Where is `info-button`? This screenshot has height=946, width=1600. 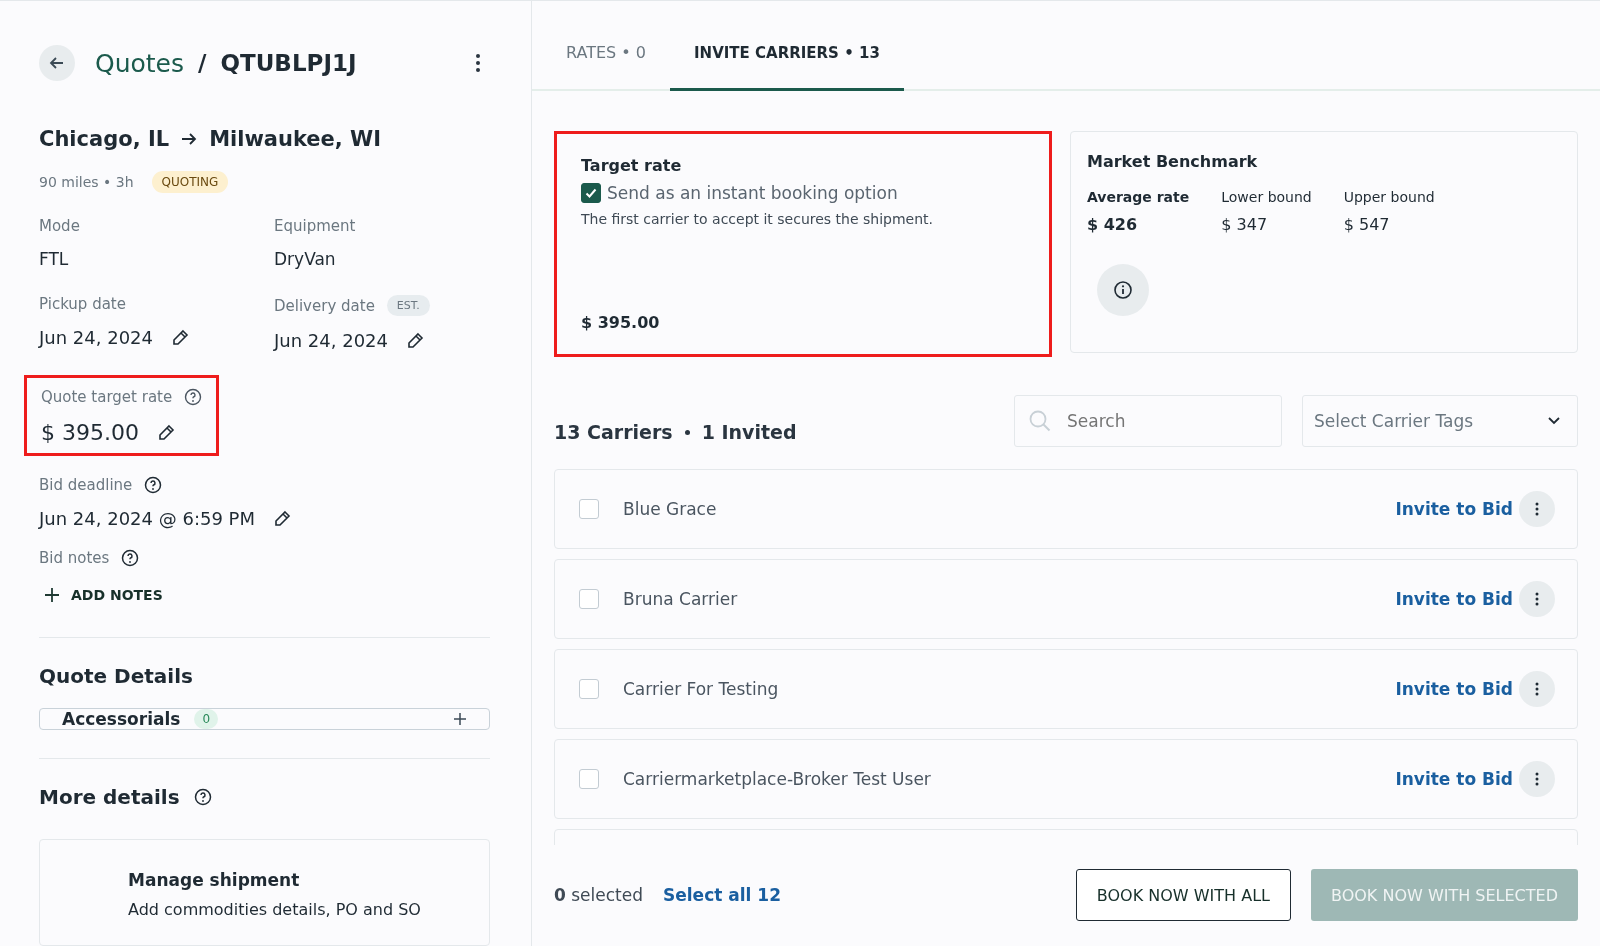
info-button is located at coordinates (1123, 290).